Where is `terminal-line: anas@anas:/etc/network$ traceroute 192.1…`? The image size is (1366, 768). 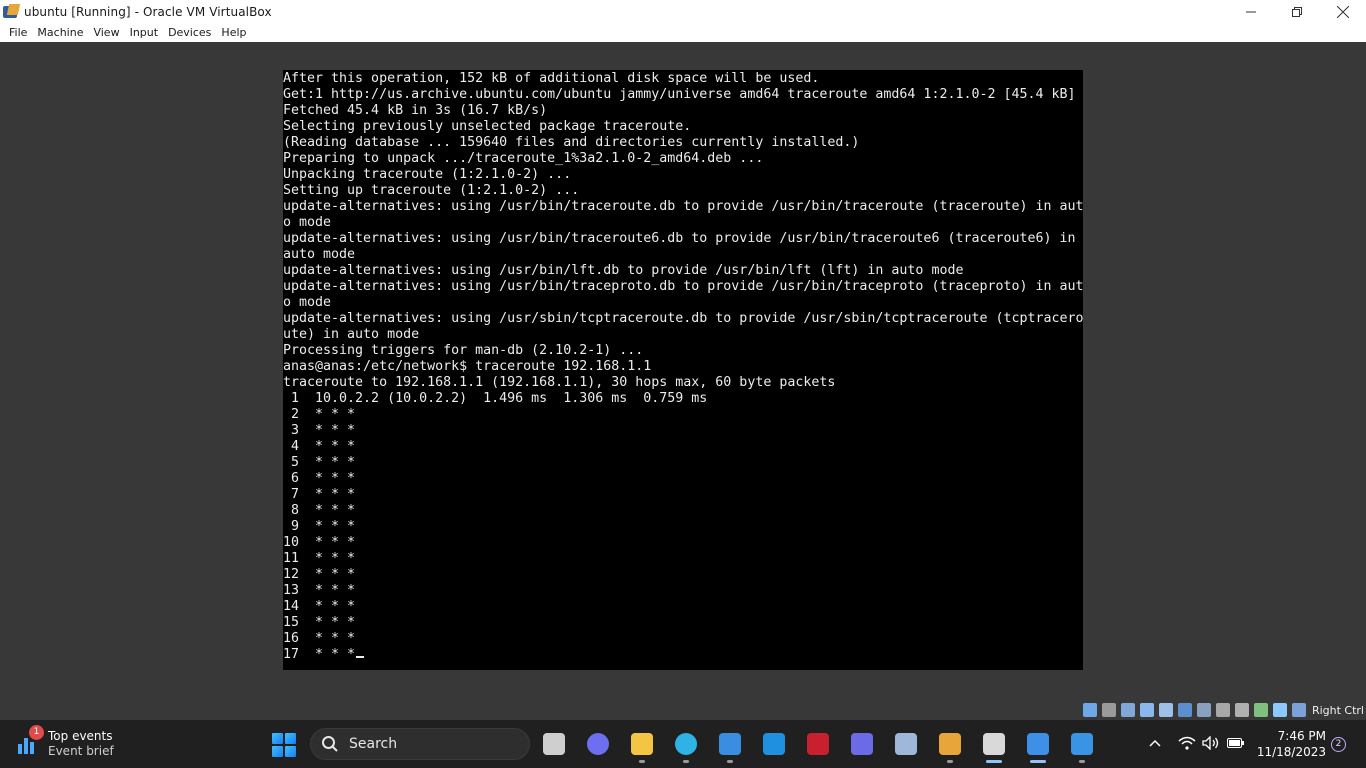
terminal-line: anas@anas:/etc/network$ traceroute 192.1… is located at coordinates (467, 366).